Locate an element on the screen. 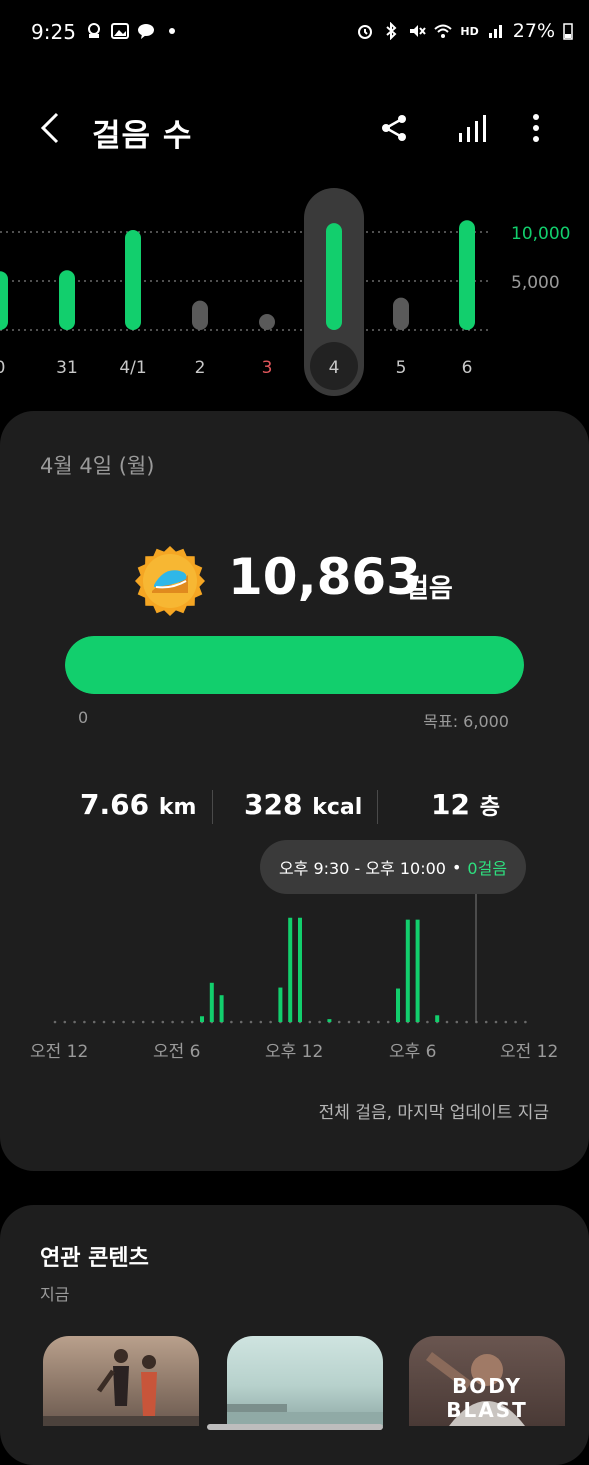  daily-day-label: 5 is located at coordinates (401, 368).